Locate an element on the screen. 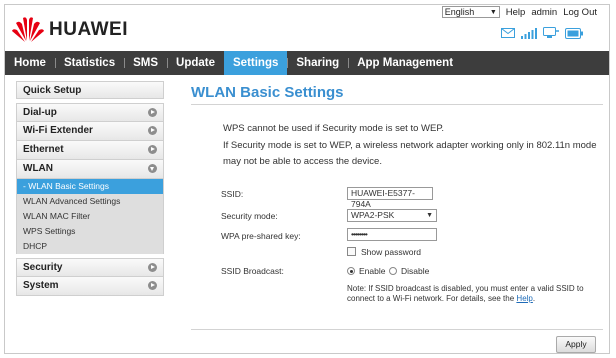 This screenshot has width=616, height=358. broadcast-enable-radio is located at coordinates (351, 271).